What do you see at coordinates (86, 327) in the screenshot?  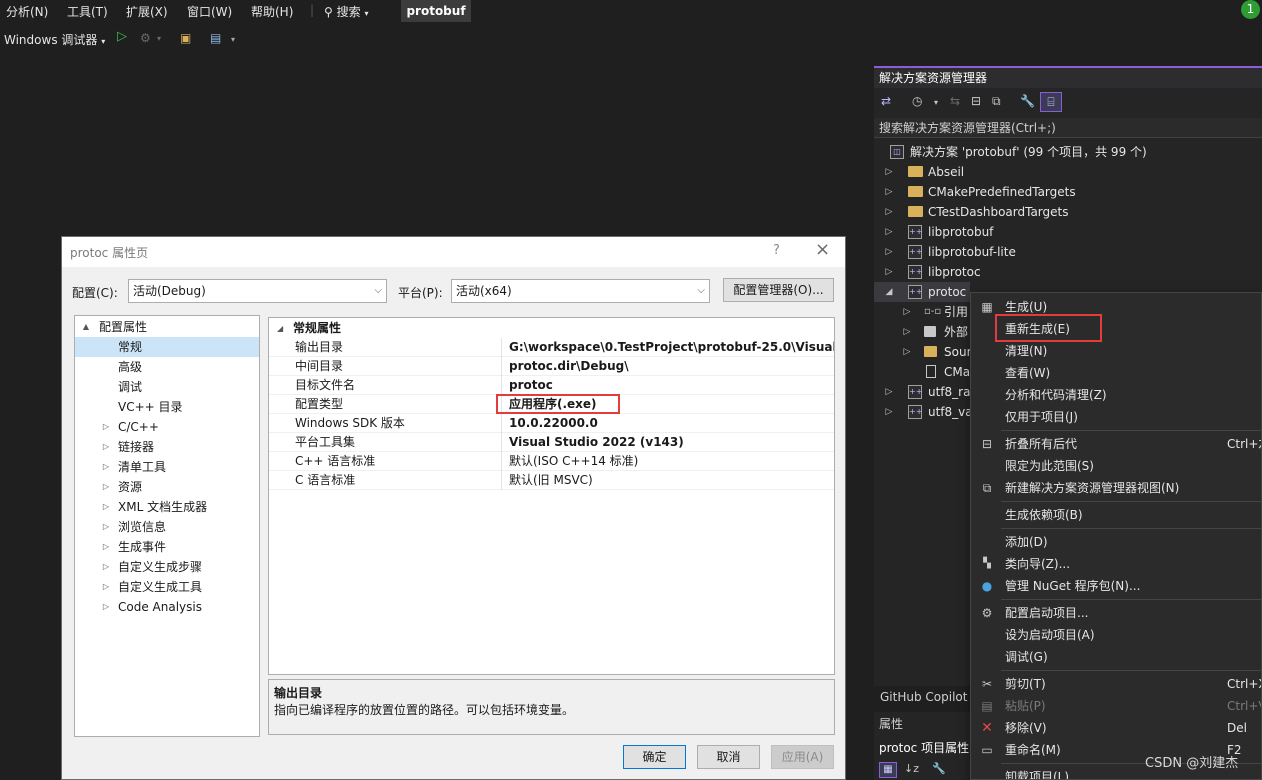 I see `collapse-arrow-icon: ▲` at bounding box center [86, 327].